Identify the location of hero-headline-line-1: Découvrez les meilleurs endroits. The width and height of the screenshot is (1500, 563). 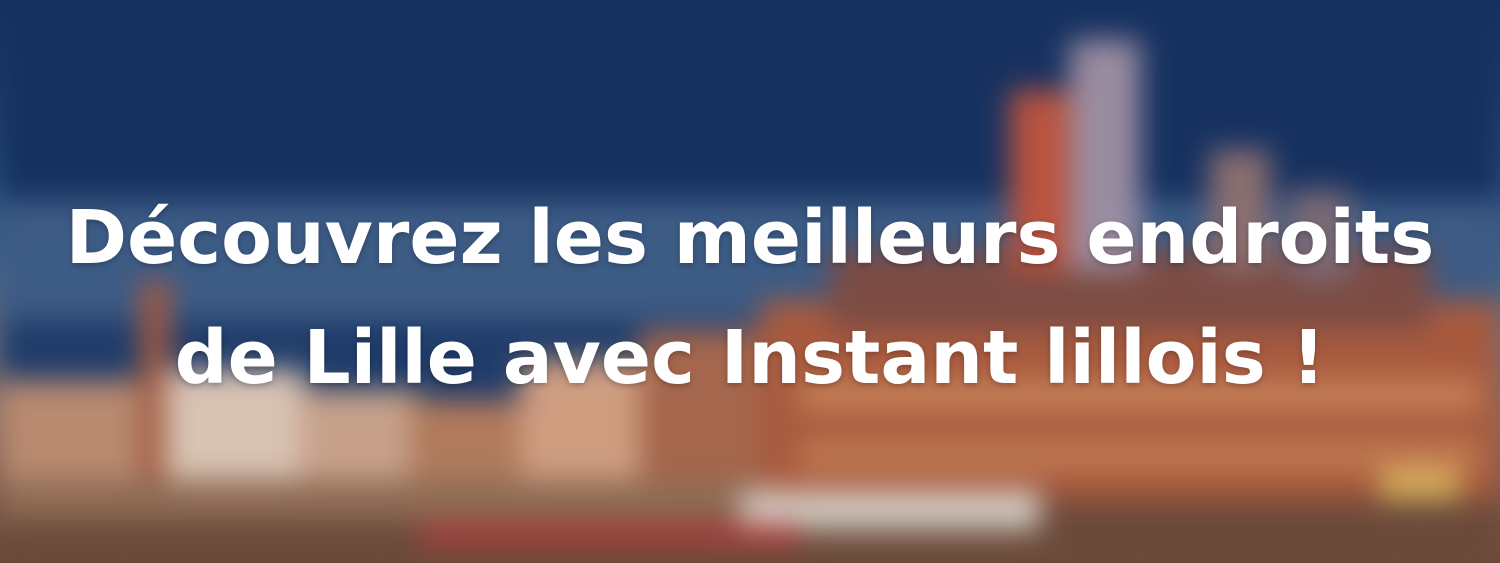
(750, 238).